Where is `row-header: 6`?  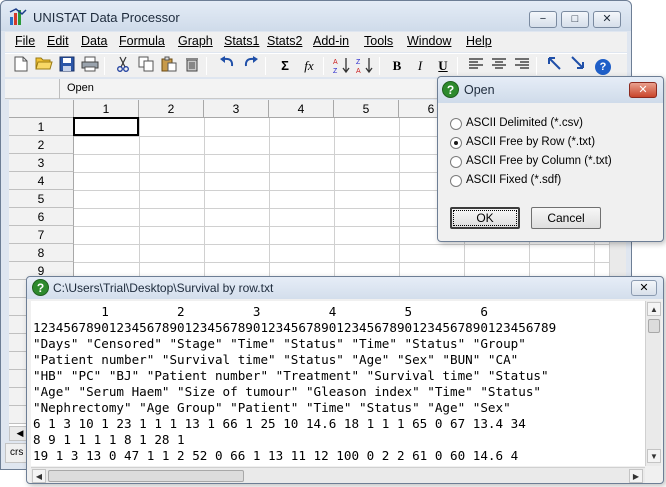
row-header: 6 is located at coordinates (41, 217).